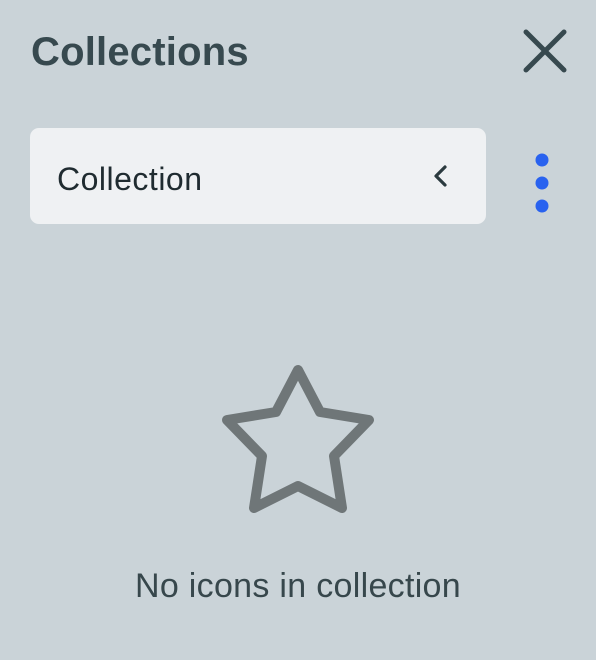 The image size is (596, 660). What do you see at coordinates (298, 441) in the screenshot?
I see `star-icon` at bounding box center [298, 441].